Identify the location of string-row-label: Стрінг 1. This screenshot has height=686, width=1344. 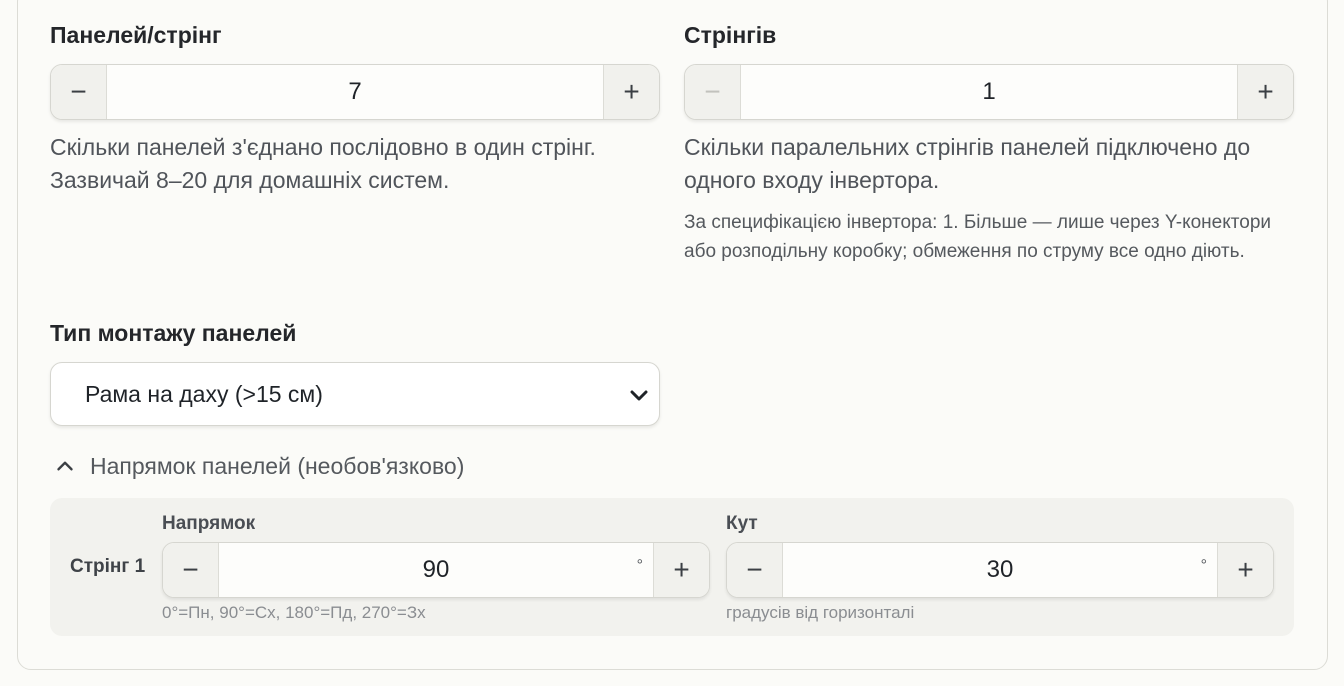
(108, 566).